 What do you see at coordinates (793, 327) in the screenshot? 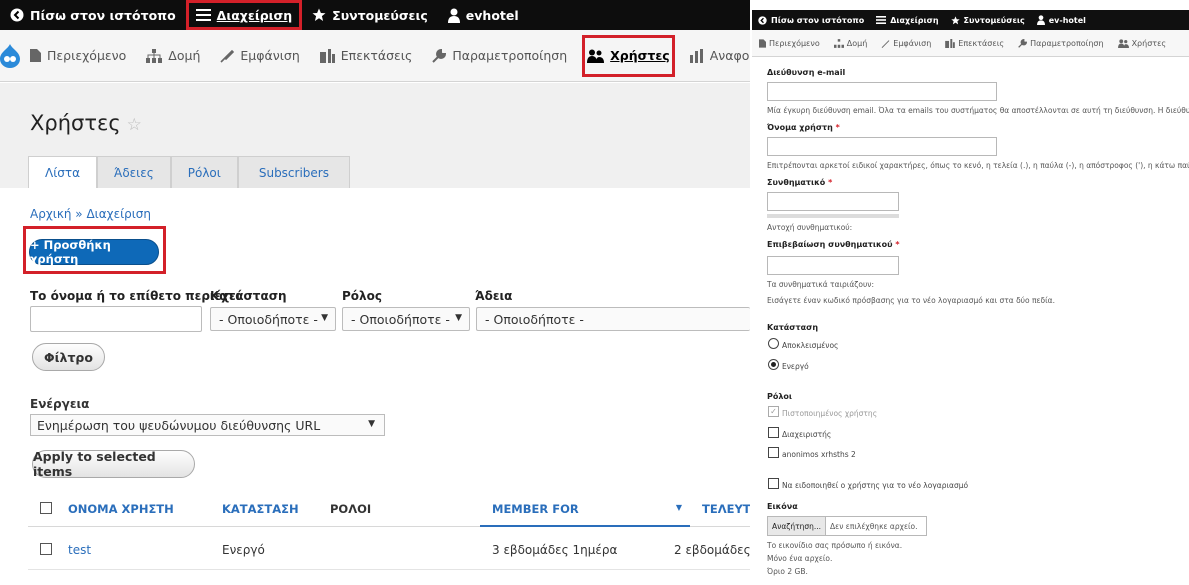
I see `status-label: Κατάσταση` at bounding box center [793, 327].